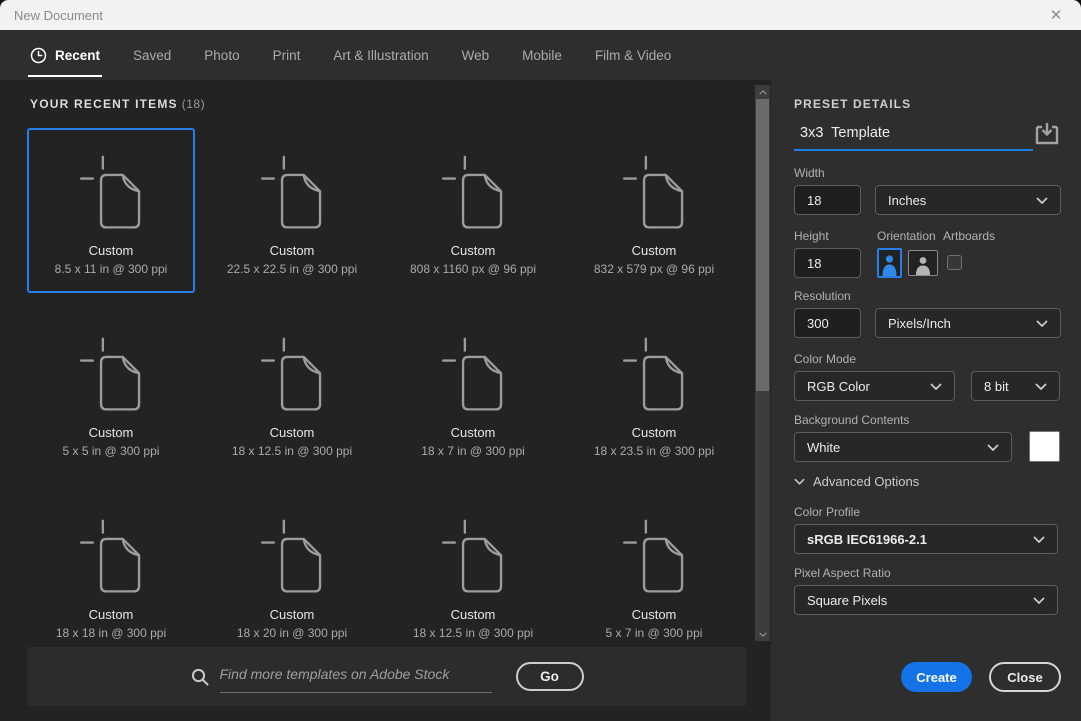 The width and height of the screenshot is (1081, 721). What do you see at coordinates (355, 674) in the screenshot?
I see `stock-search-input` at bounding box center [355, 674].